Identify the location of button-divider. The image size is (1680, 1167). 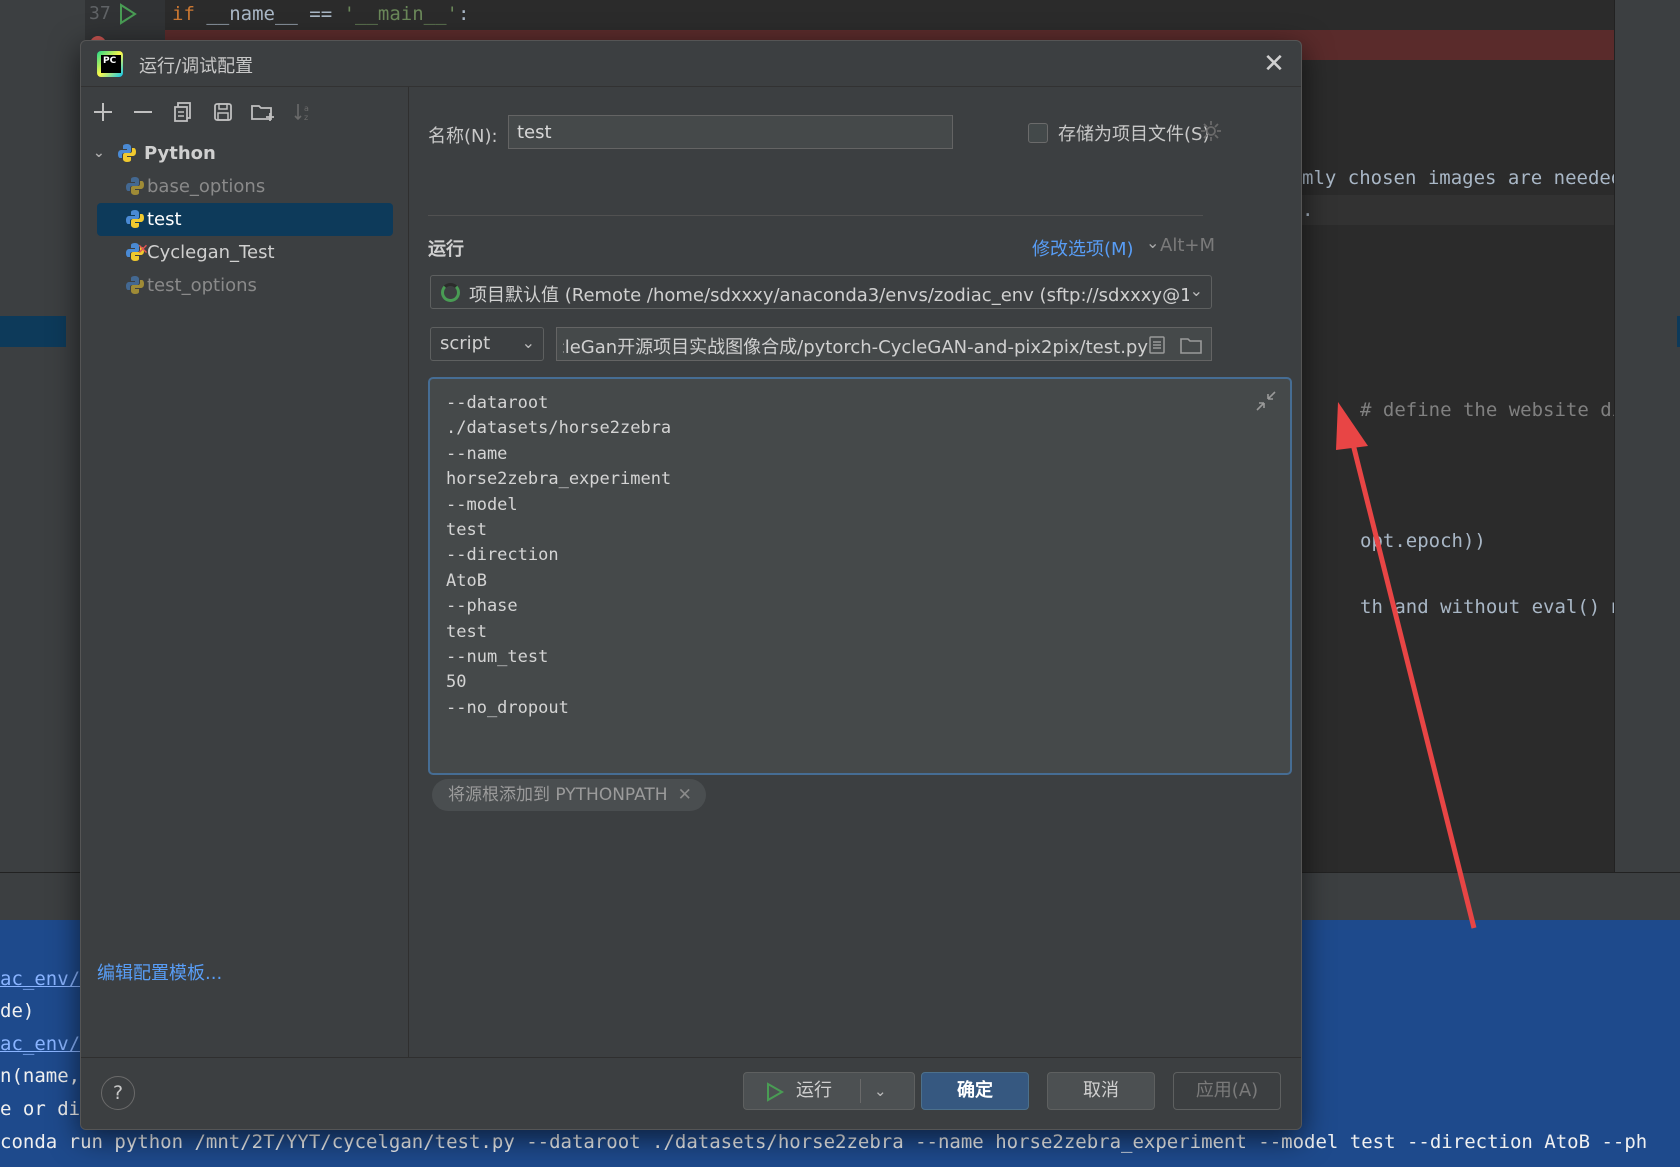
(860, 1091).